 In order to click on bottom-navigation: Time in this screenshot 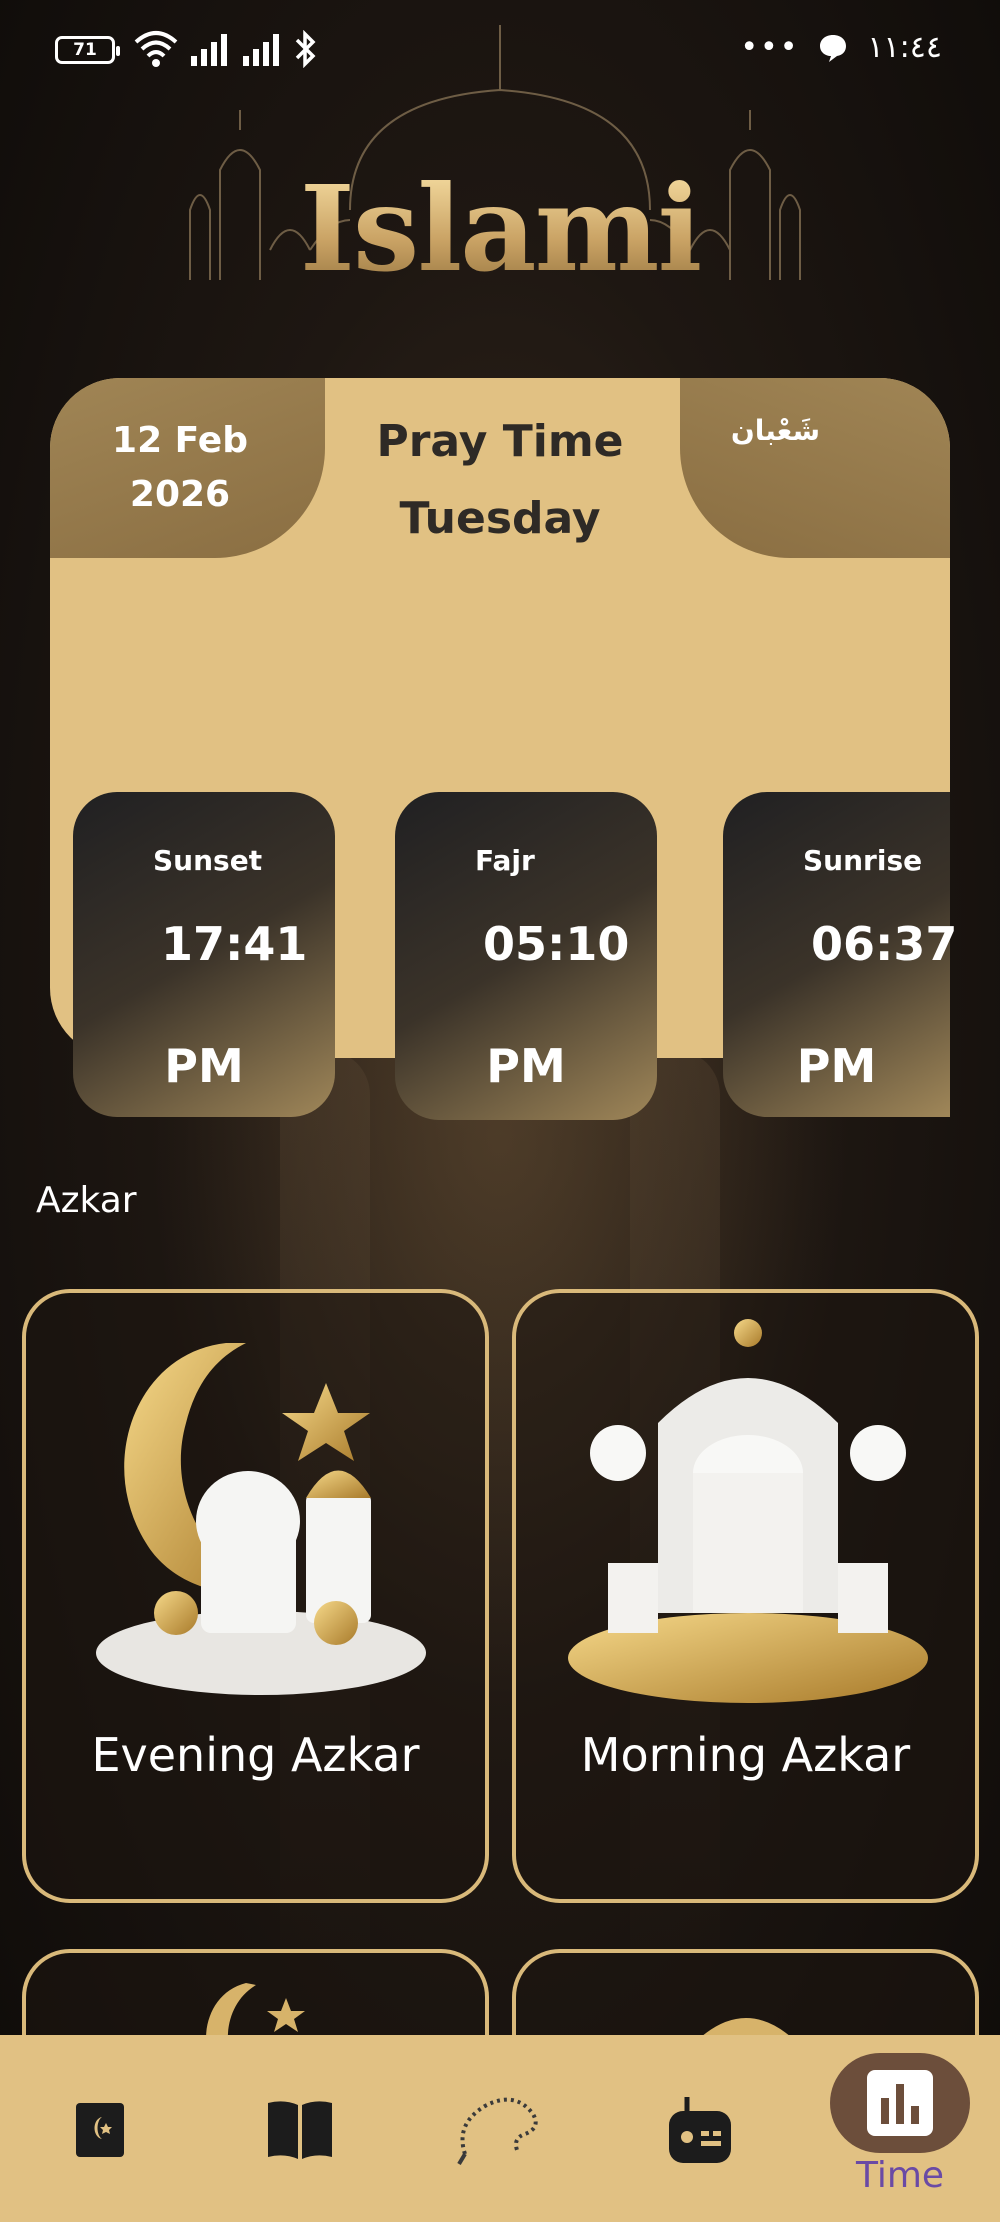, I will do `click(500, 2128)`.